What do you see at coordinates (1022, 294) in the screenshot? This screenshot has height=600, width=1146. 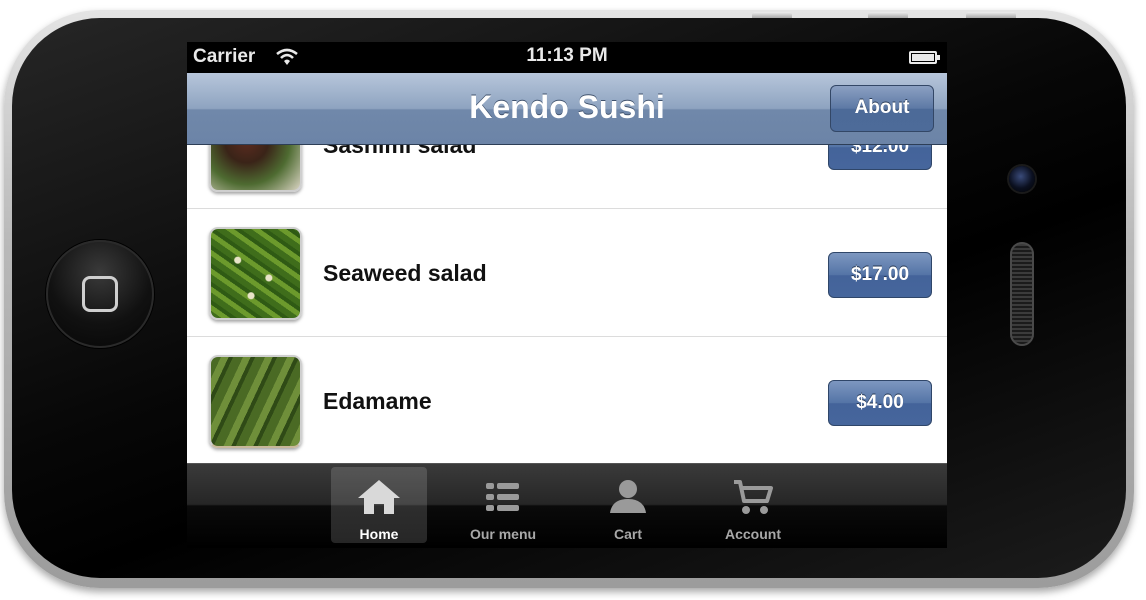 I see `earpiece-speaker` at bounding box center [1022, 294].